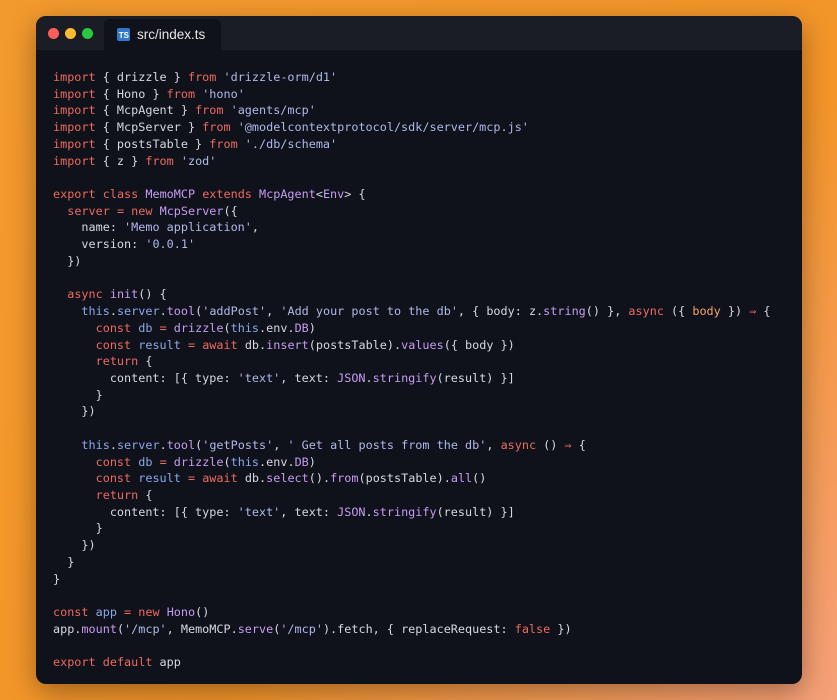  Describe the element at coordinates (532, 628) in the screenshot. I see `code-token: false` at that location.